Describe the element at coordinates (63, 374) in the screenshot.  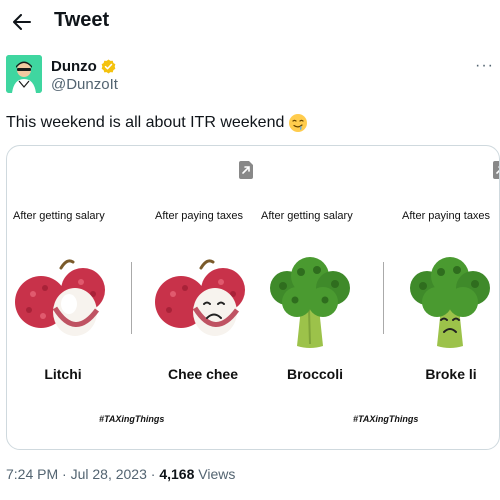
I see `food-label-left: Litchi` at that location.